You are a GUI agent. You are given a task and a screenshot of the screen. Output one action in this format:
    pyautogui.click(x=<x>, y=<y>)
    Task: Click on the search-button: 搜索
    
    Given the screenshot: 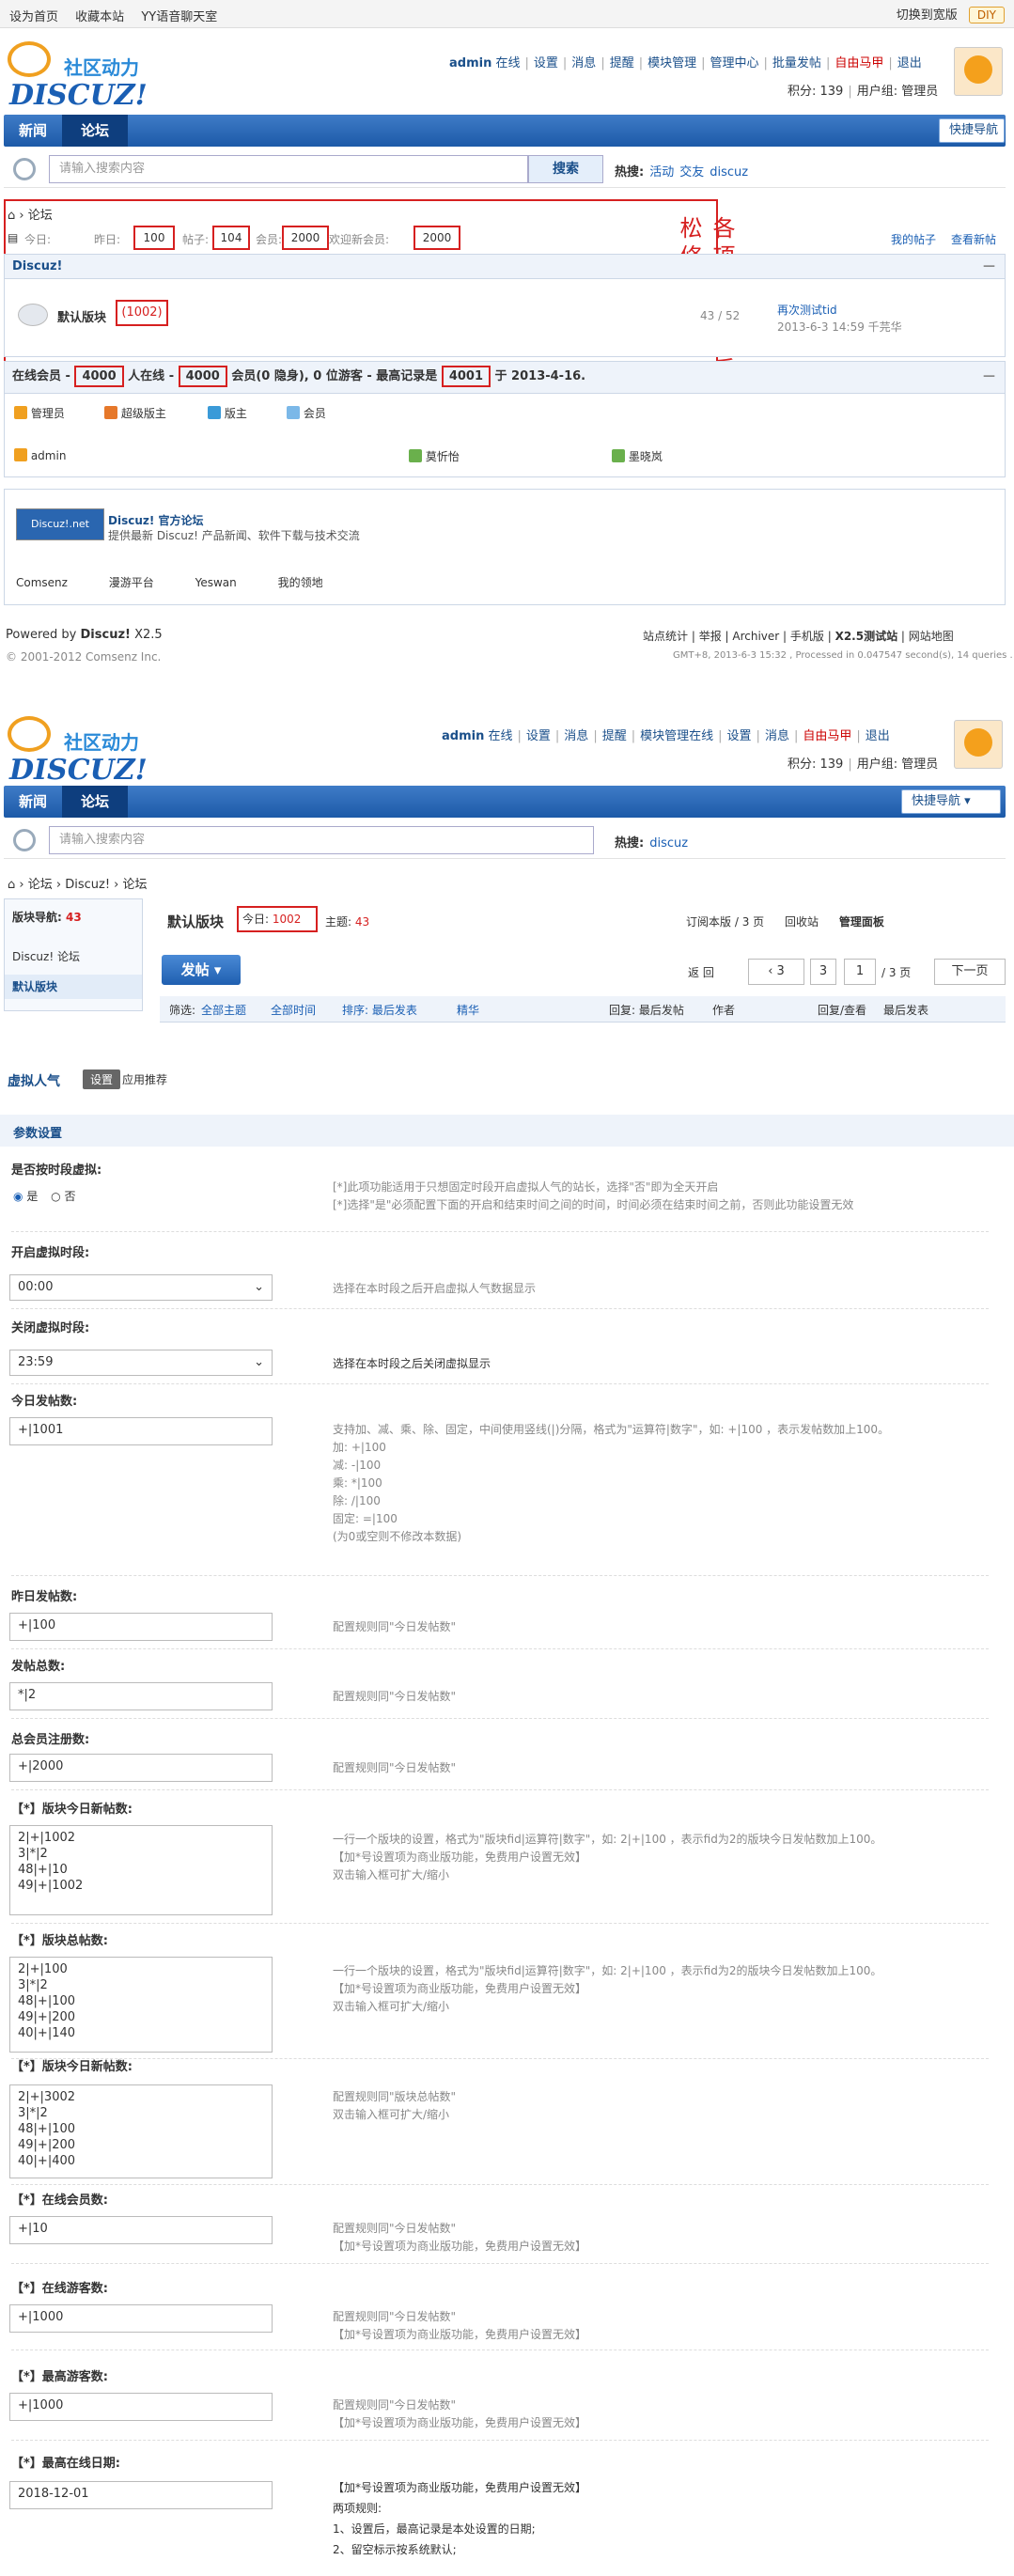 What is the action you would take?
    pyautogui.click(x=565, y=169)
    